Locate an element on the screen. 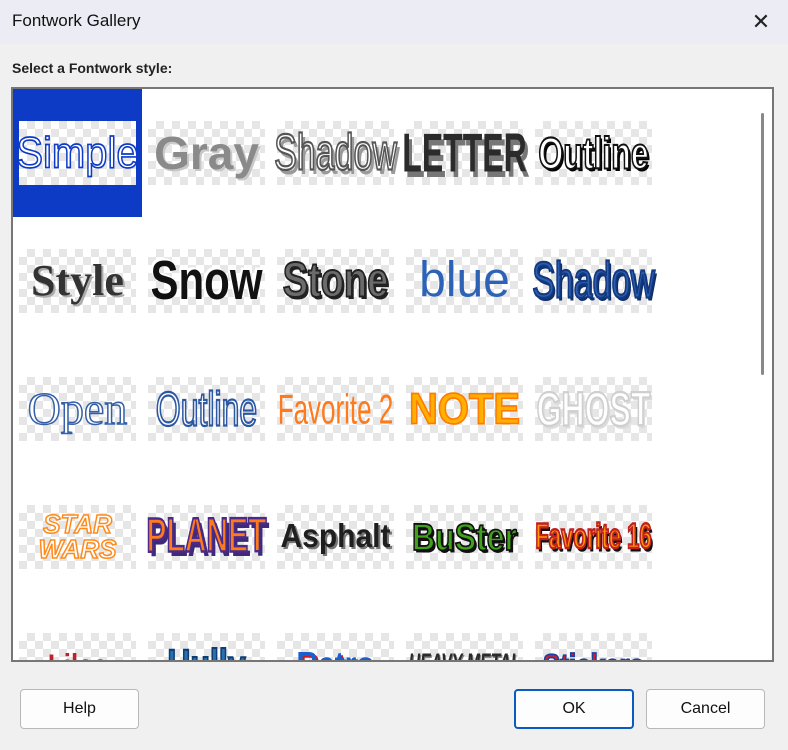  fontwork-style-label: Stone is located at coordinates (335, 281).